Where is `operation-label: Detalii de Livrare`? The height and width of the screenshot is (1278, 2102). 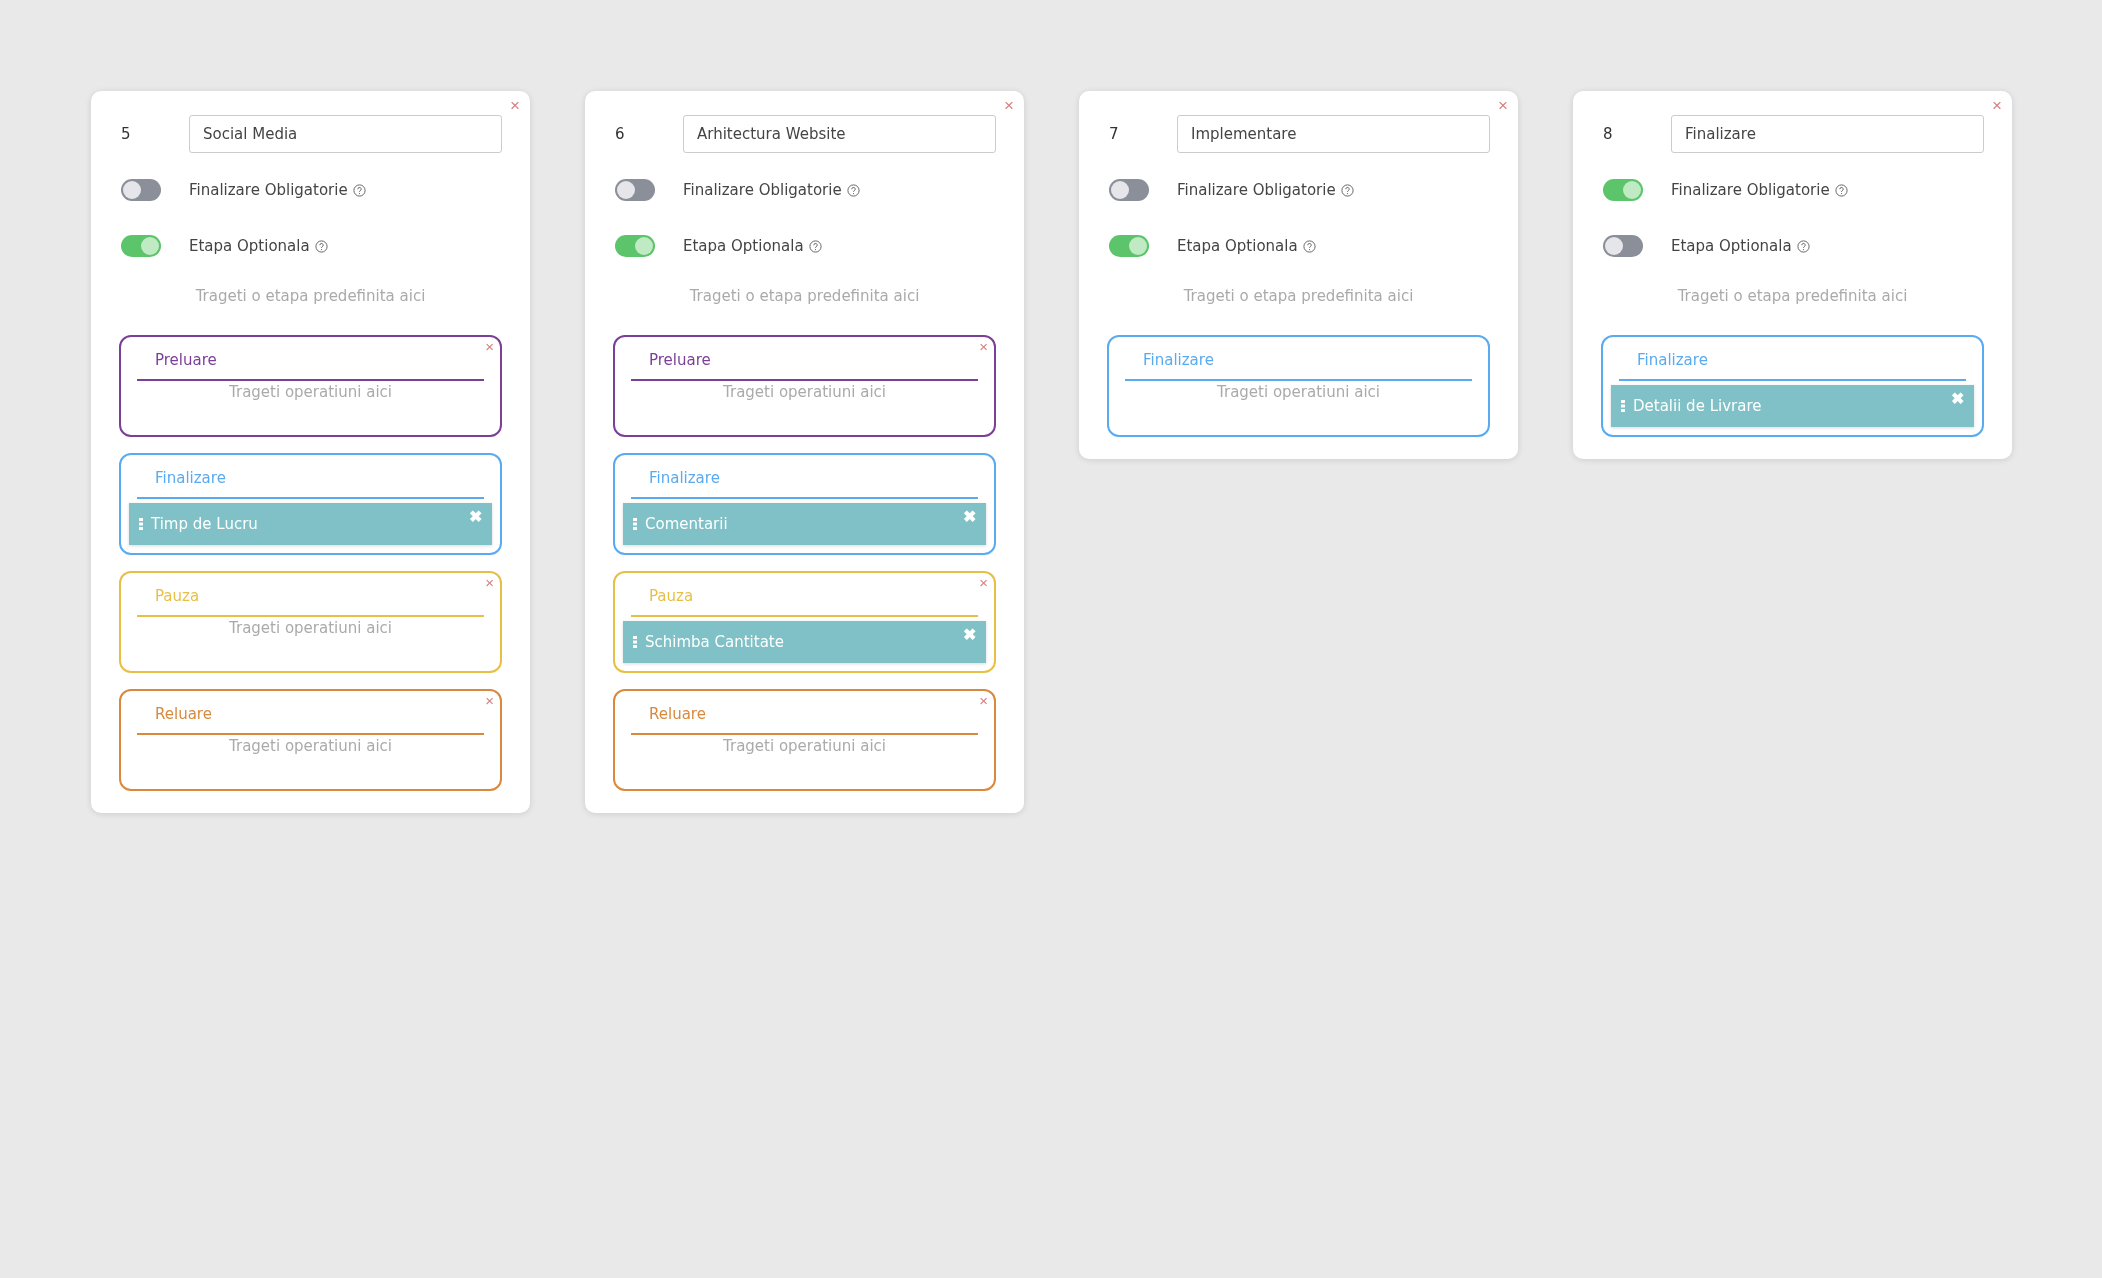 operation-label: Detalii de Livrare is located at coordinates (1698, 406).